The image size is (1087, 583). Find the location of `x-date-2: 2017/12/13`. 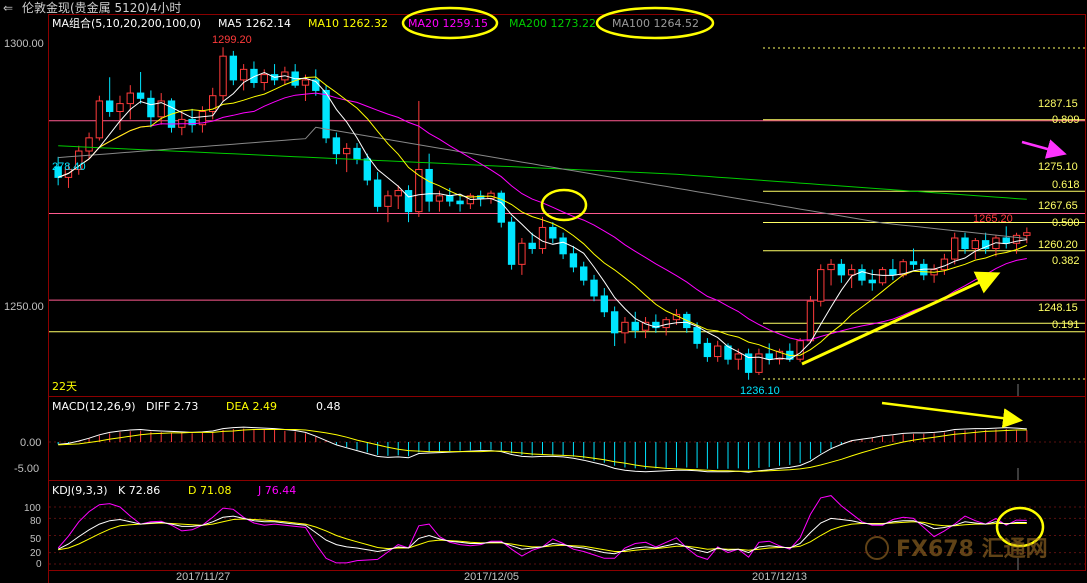

x-date-2: 2017/12/13 is located at coordinates (779, 577).